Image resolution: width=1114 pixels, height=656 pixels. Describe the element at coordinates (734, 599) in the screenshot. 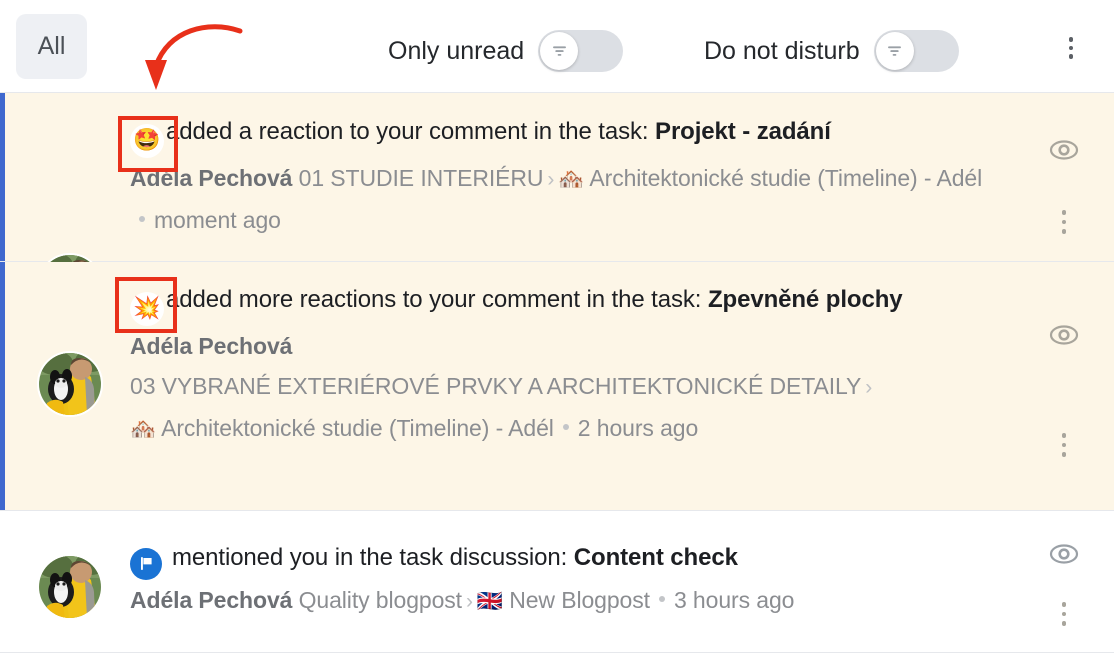

I see `notification-timestamp: 3 hours ago` at that location.